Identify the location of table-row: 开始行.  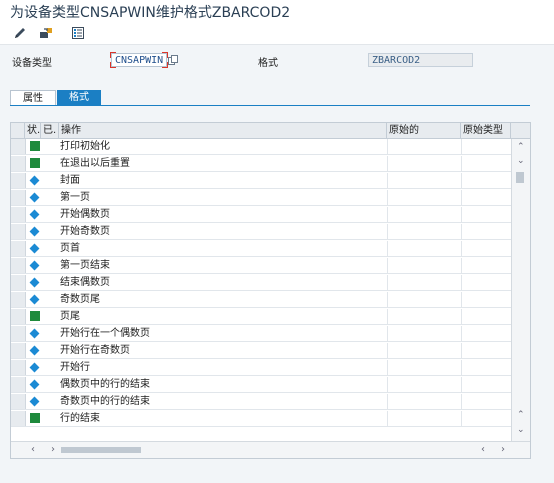
(261, 368).